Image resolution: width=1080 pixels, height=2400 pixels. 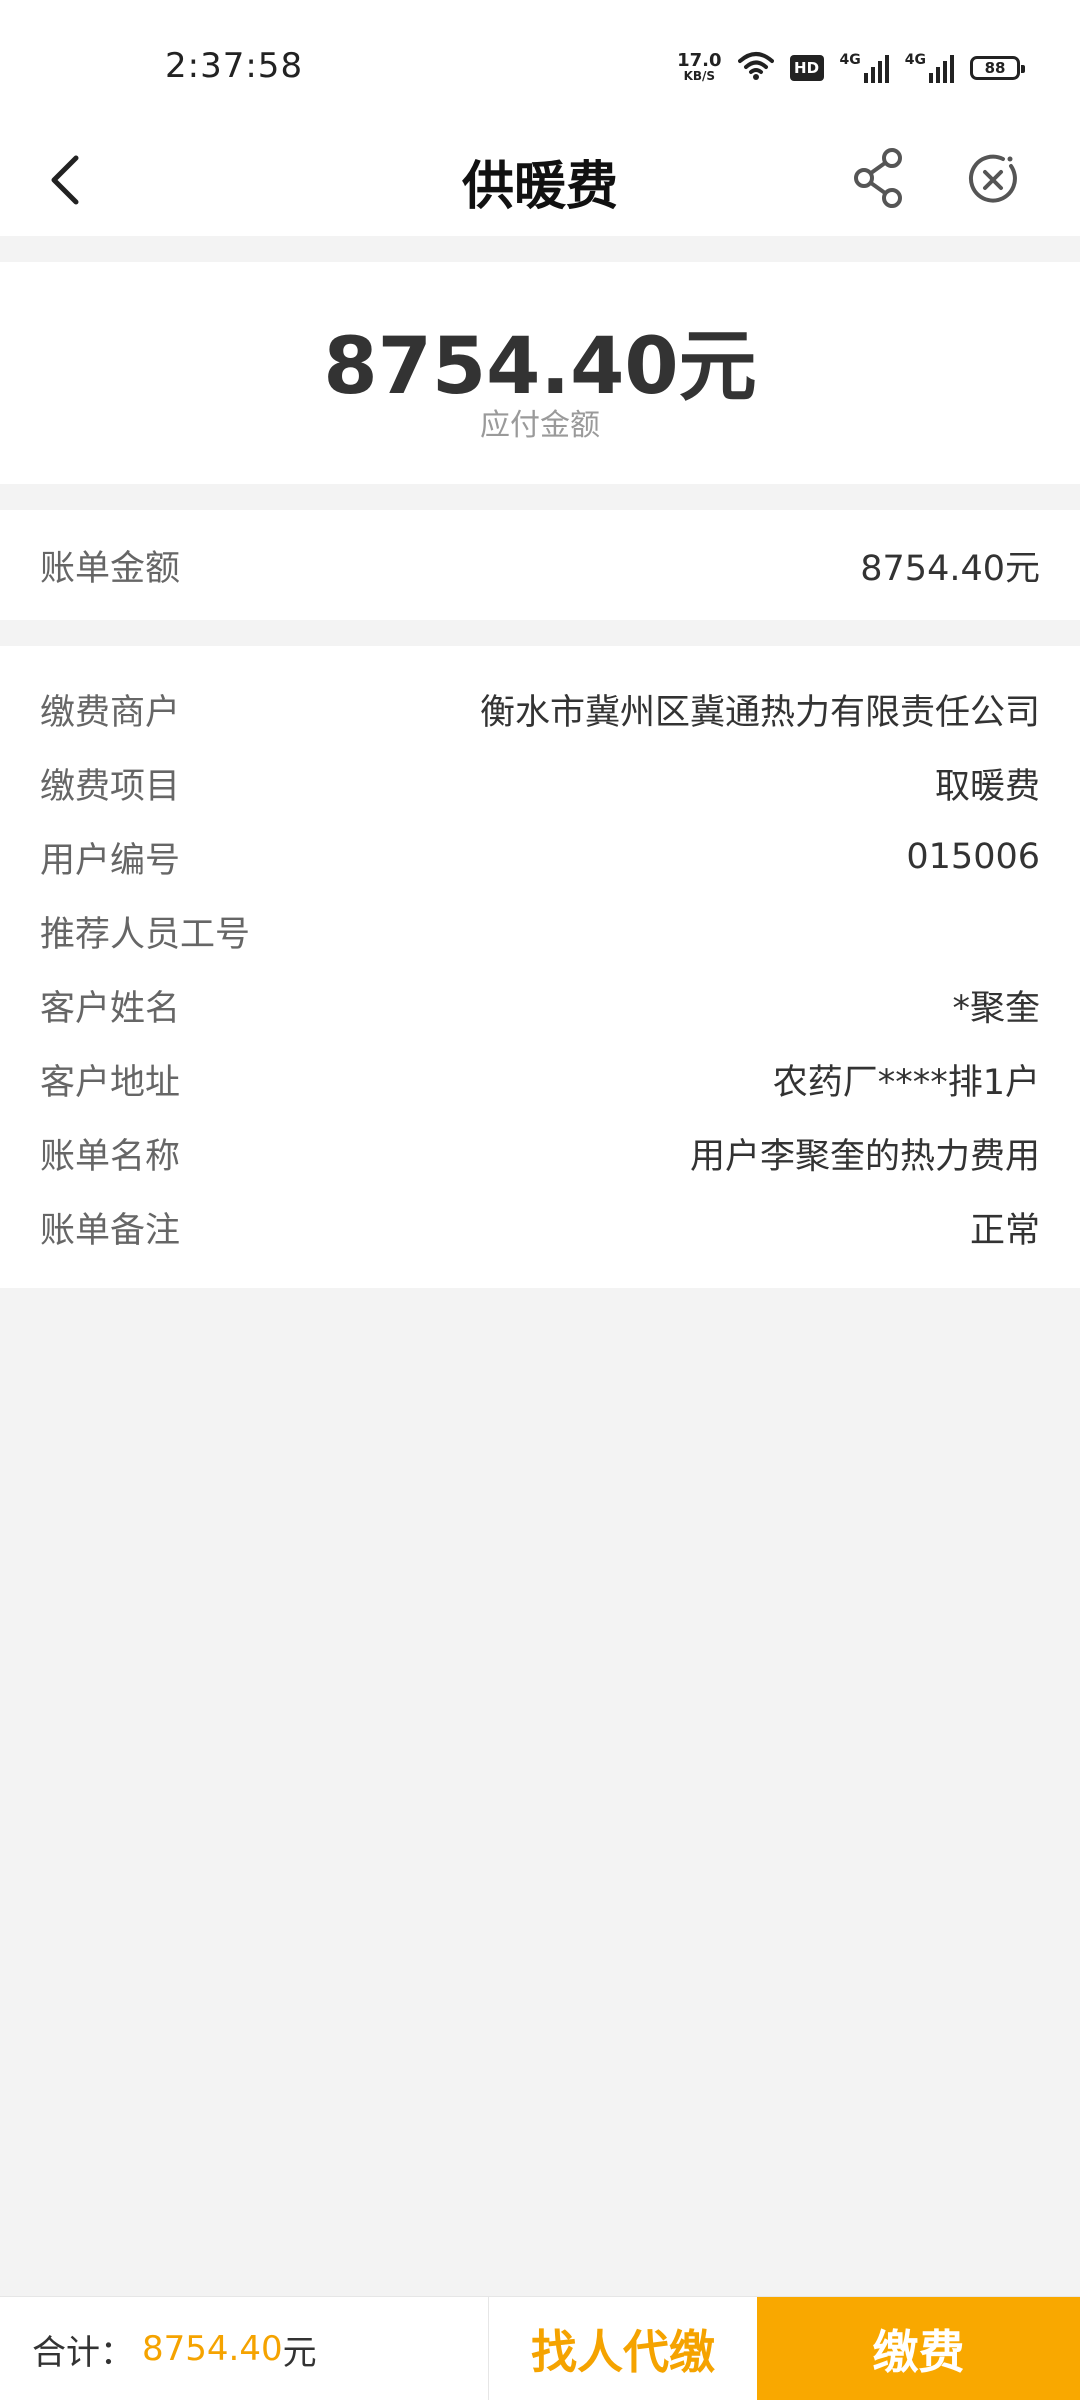 I want to click on network-speed: 17.0 KB/S, so click(x=699, y=67).